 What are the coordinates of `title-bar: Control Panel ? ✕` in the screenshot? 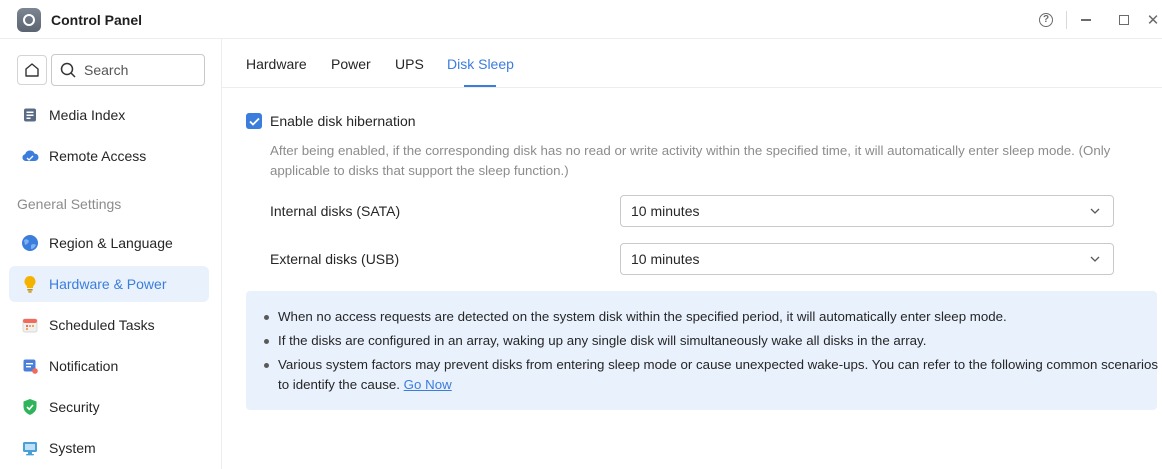 It's located at (581, 19).